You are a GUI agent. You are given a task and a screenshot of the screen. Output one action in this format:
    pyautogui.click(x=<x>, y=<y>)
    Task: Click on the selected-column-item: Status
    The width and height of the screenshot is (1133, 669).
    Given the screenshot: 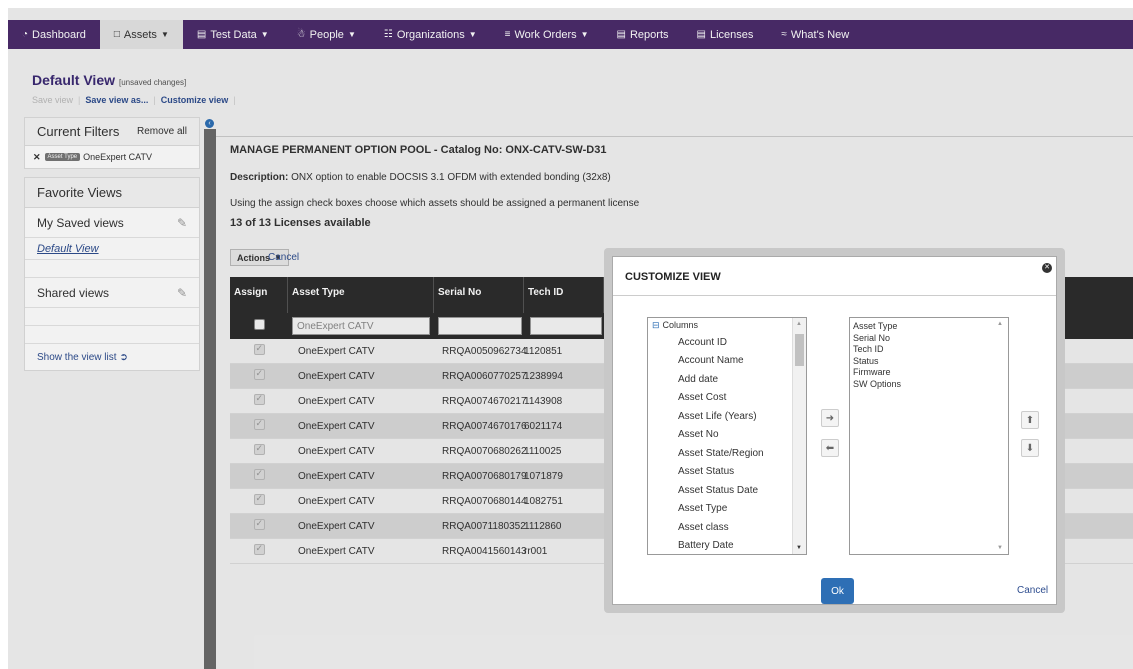 What is the action you would take?
    pyautogui.click(x=929, y=362)
    